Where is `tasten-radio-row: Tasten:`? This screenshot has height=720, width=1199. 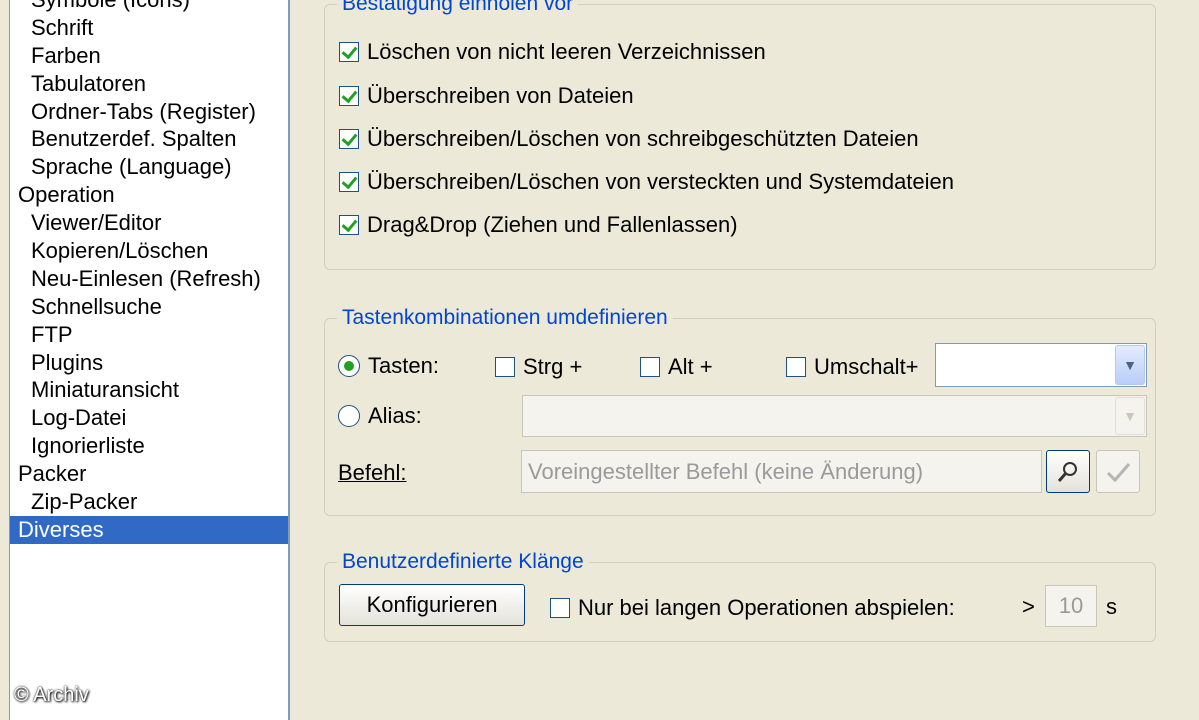 tasten-radio-row: Tasten: is located at coordinates (388, 366).